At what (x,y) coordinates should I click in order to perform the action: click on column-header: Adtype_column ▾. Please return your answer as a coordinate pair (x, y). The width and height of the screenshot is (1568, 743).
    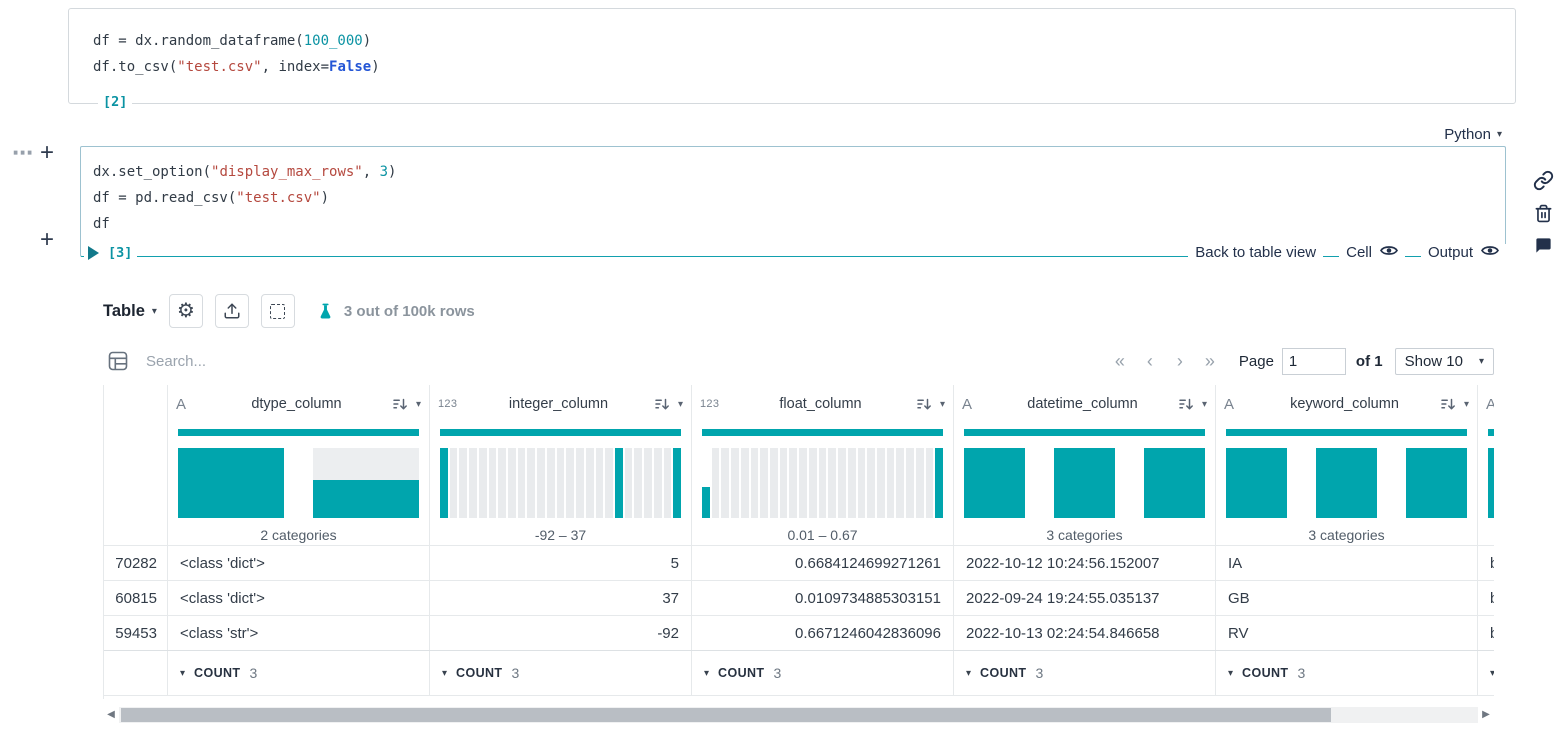
    Looking at the image, I should click on (299, 404).